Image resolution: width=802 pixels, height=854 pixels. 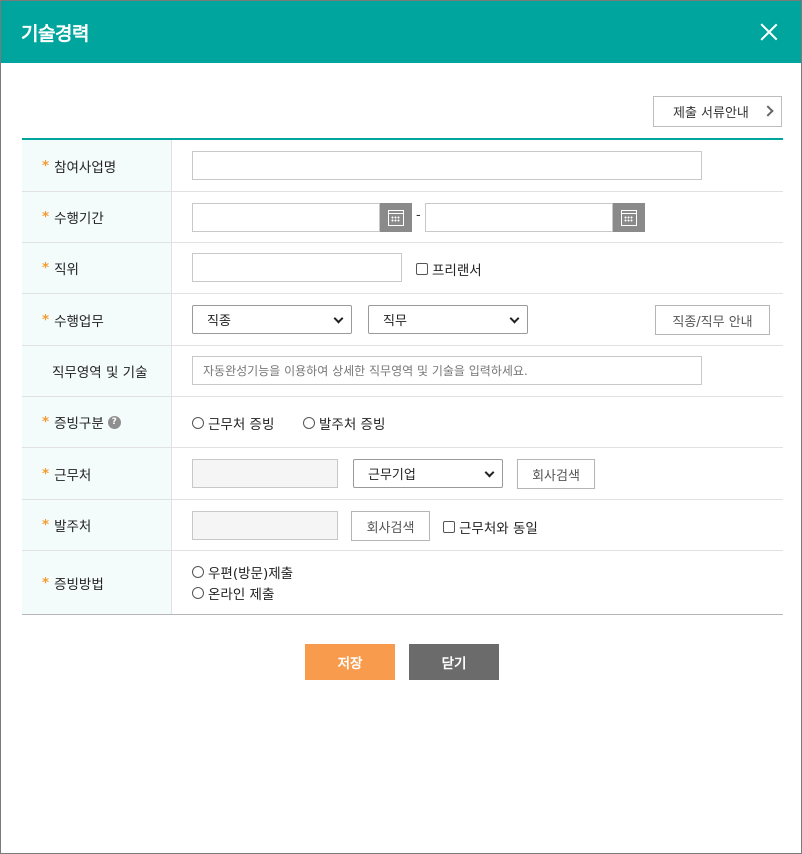 I want to click on dialog-header: 기술경력, so click(x=401, y=32).